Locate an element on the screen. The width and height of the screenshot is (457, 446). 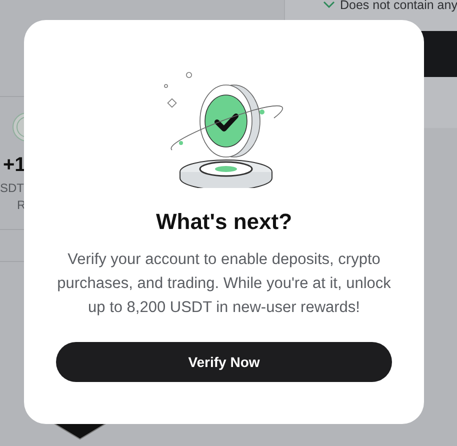
verify-button: Verify Now is located at coordinates (224, 362).